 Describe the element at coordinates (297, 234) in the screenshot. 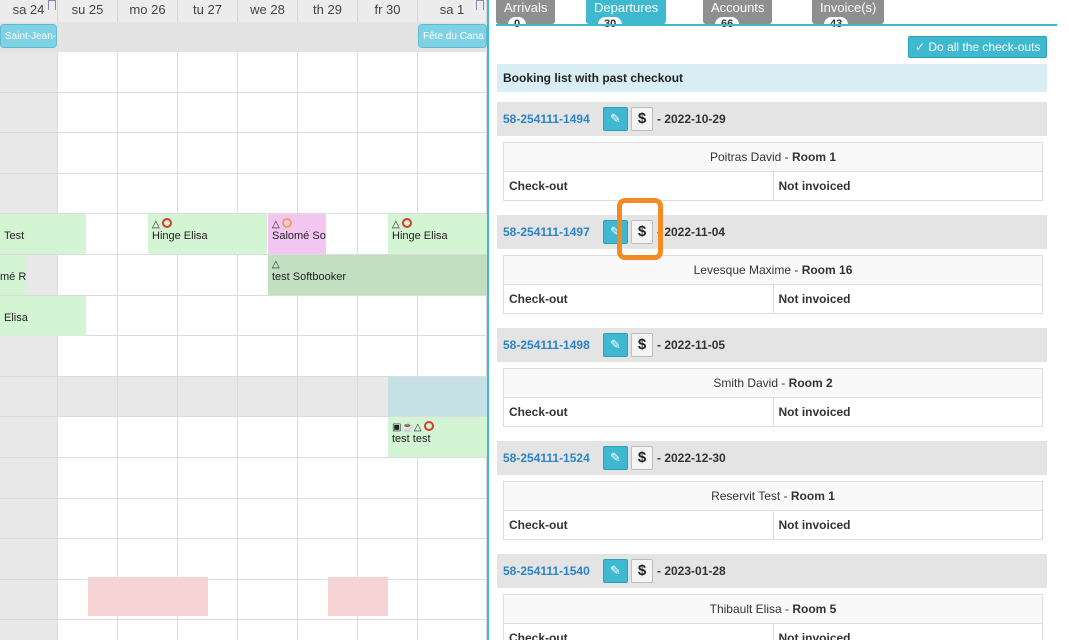

I see `booking-block: △ Salomé Sof` at that location.